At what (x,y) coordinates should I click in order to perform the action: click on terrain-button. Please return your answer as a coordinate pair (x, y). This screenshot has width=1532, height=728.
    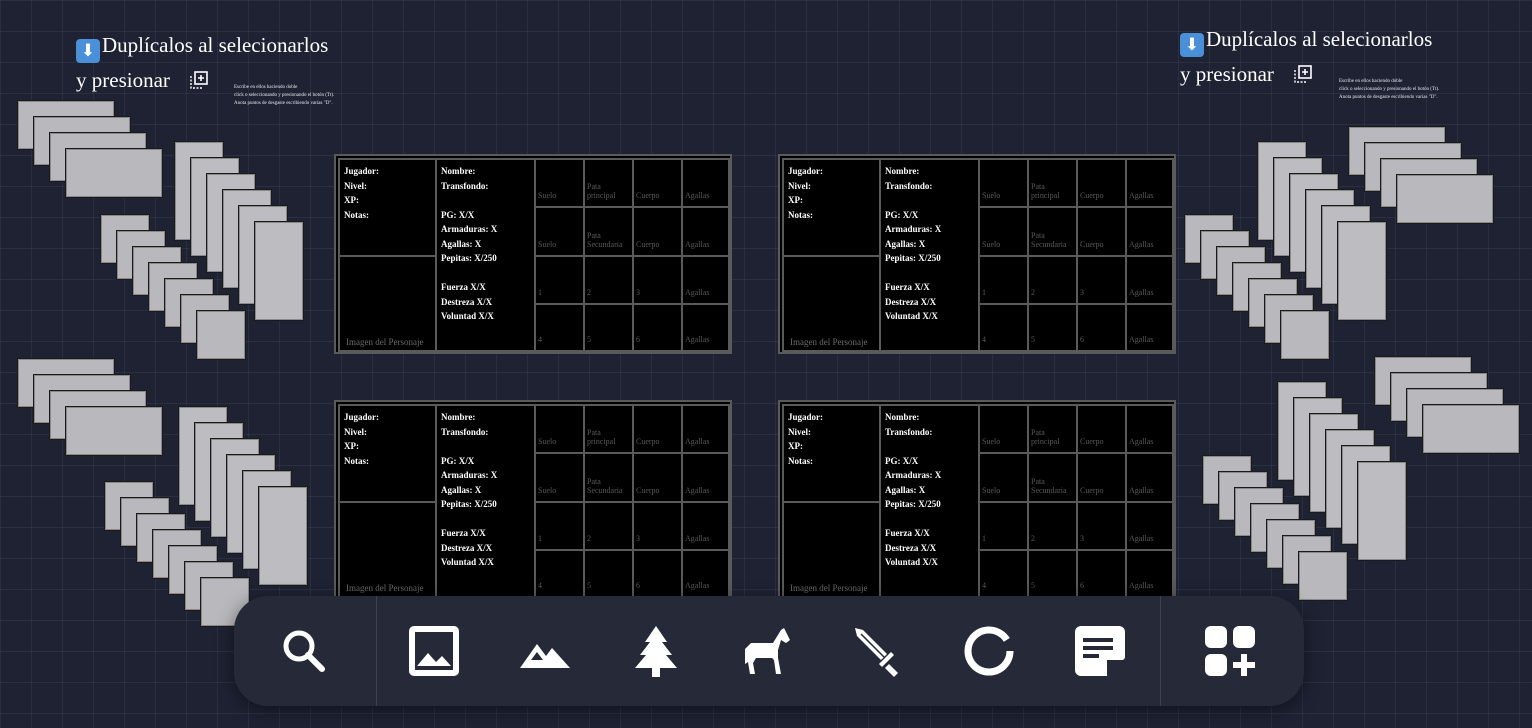
    Looking at the image, I should click on (545, 651).